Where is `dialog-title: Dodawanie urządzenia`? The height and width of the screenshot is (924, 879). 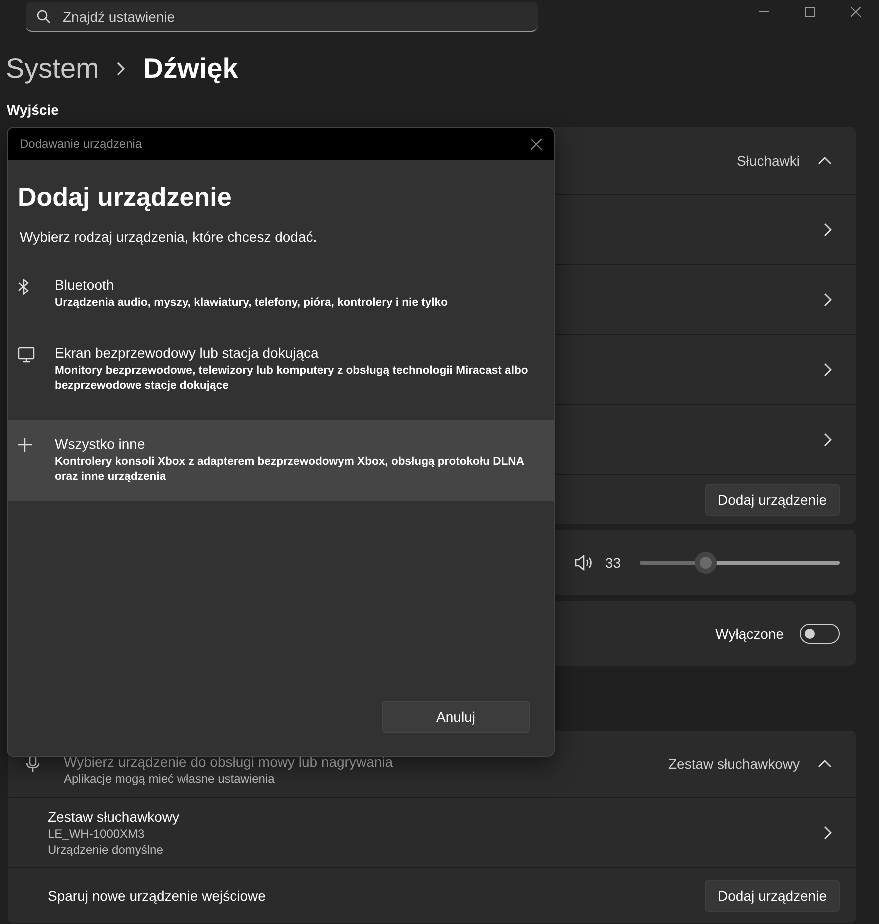
dialog-title: Dodawanie urządzenia is located at coordinates (82, 144).